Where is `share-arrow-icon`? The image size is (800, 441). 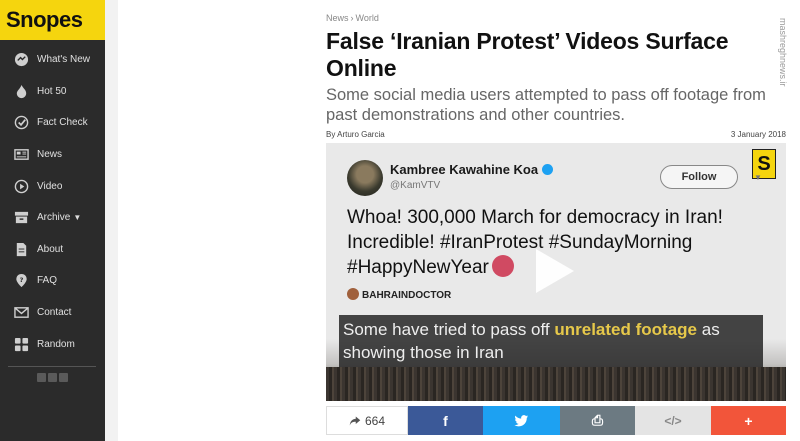 share-arrow-icon is located at coordinates (355, 420).